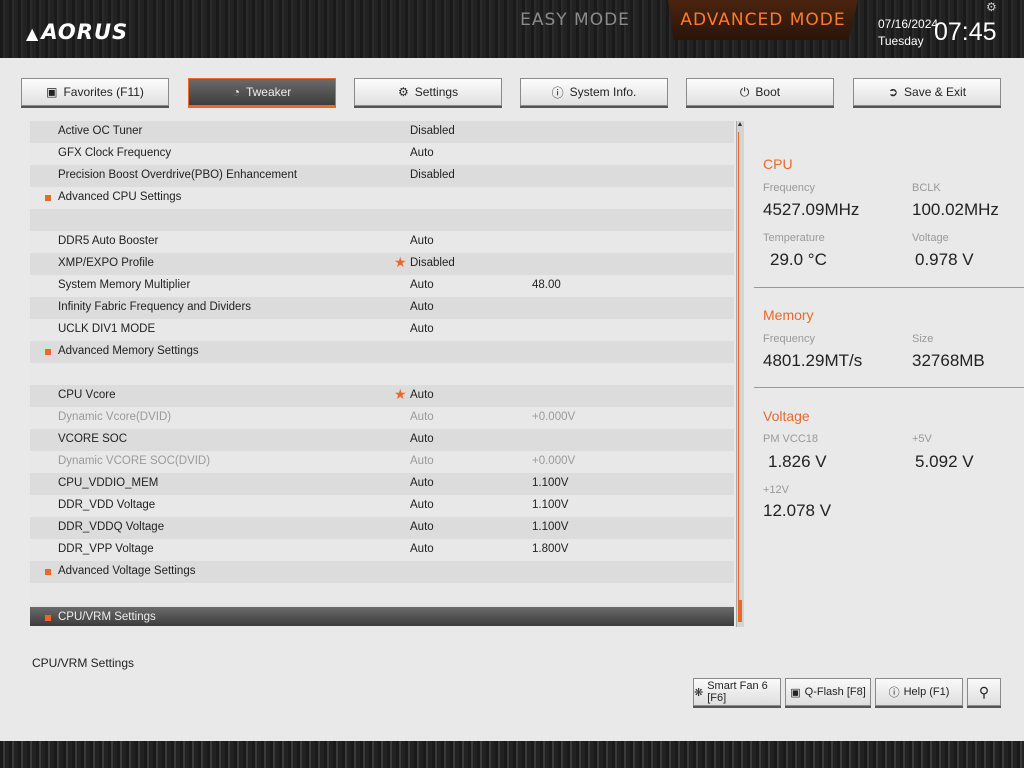 The image size is (1024, 768). I want to click on help-button: ⓘ Help (F1), so click(919, 692).